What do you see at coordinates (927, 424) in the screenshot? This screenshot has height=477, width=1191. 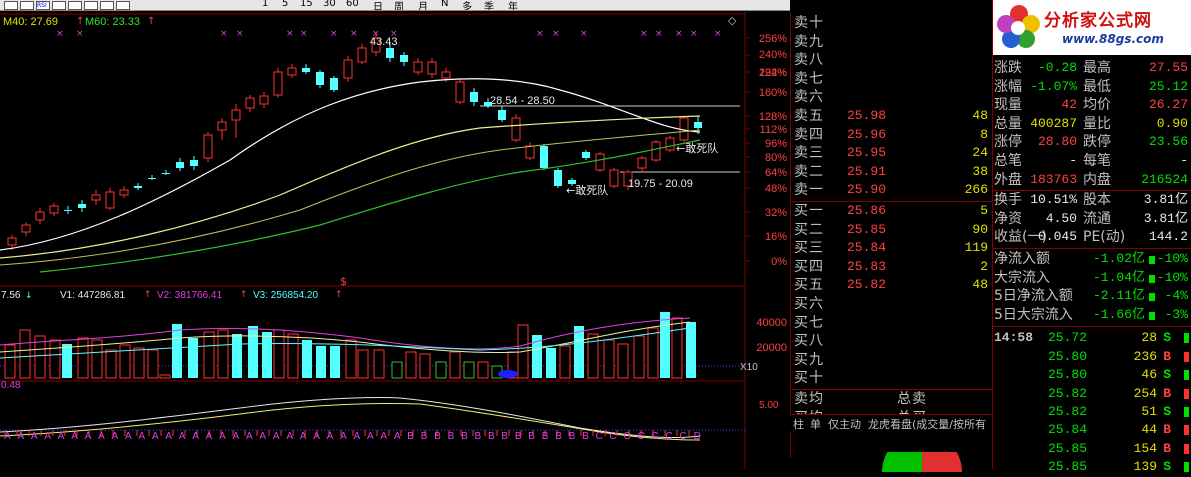 I see `tab-dragon-tiger: 龙虎看盘(成交量/按所有` at bounding box center [927, 424].